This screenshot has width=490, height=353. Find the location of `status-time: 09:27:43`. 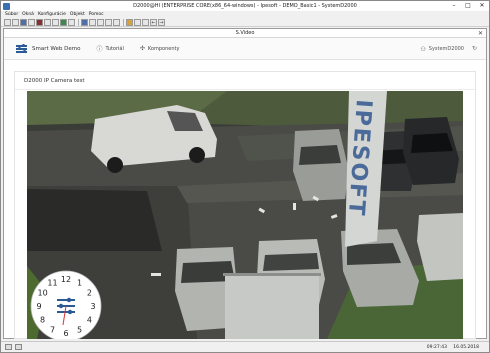

status-time: 09:27:43 is located at coordinates (436, 347).